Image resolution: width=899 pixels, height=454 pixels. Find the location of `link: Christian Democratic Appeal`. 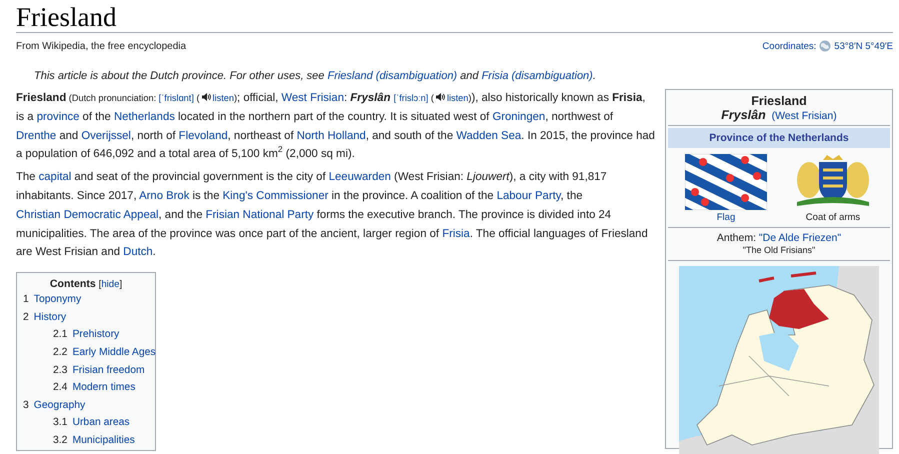

link: Christian Democratic Appeal is located at coordinates (87, 214).